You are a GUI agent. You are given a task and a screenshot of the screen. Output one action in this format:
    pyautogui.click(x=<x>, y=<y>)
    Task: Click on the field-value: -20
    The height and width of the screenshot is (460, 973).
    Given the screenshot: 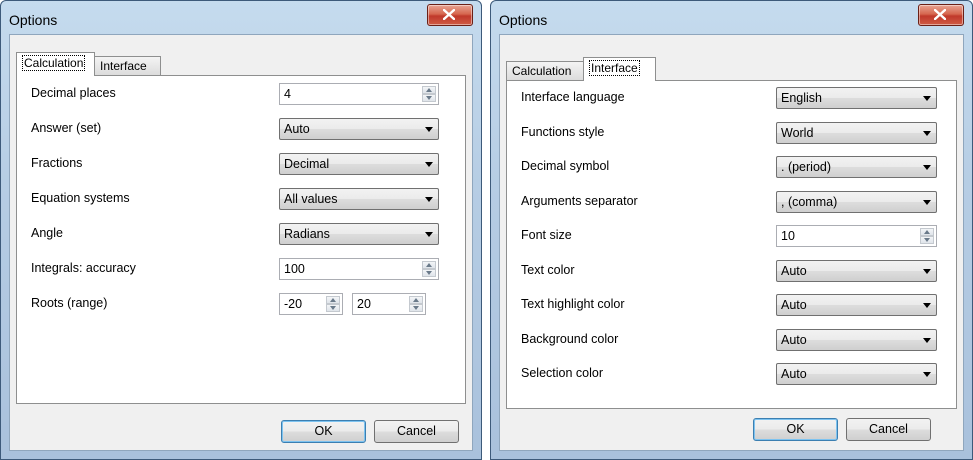 What is the action you would take?
    pyautogui.click(x=293, y=304)
    